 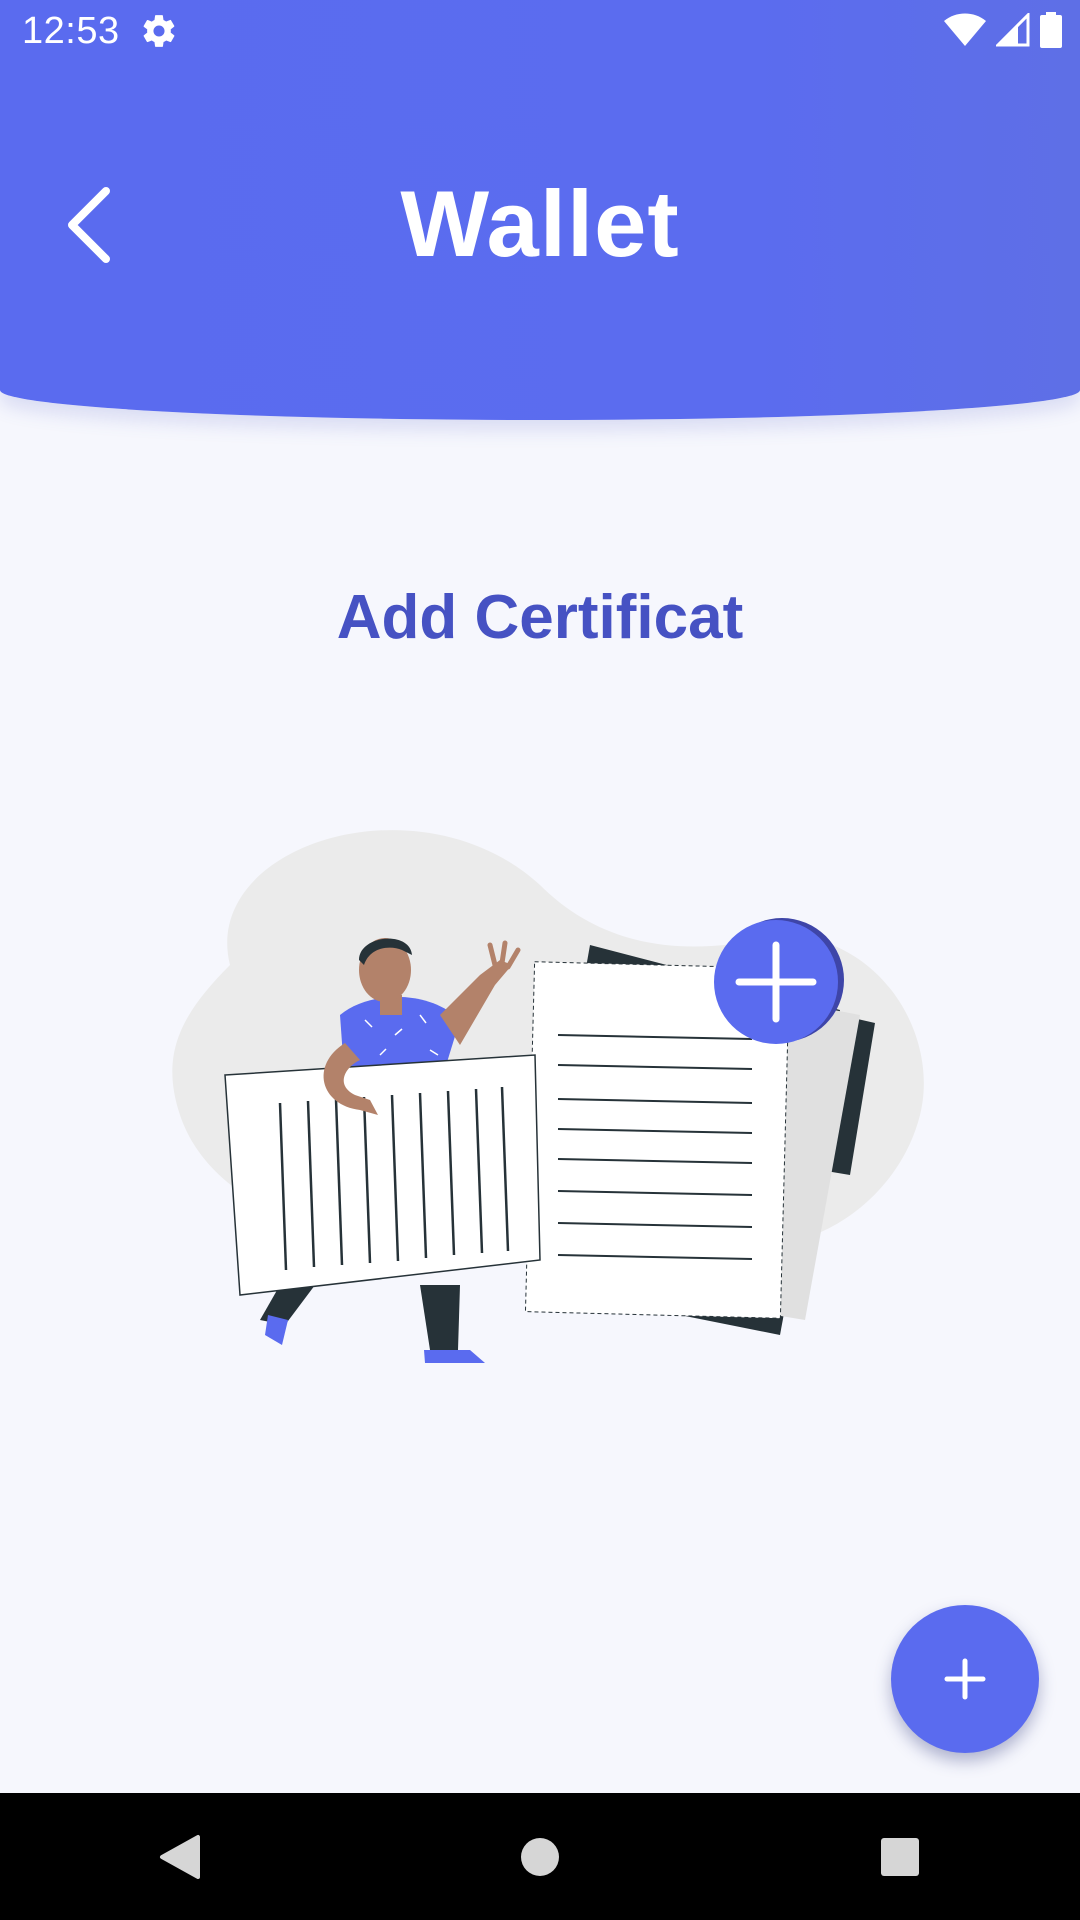 I want to click on system-nav-bar, so click(x=540, y=1856).